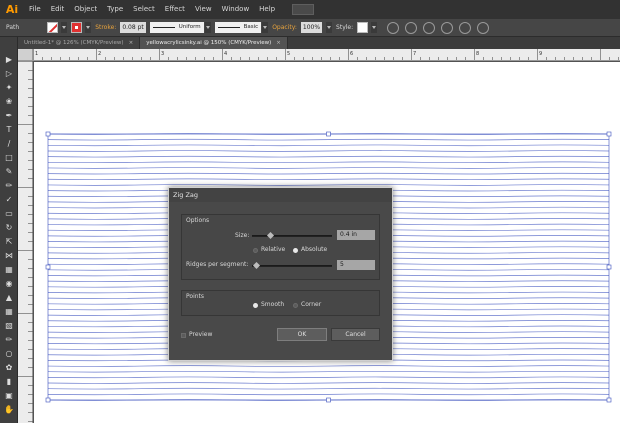 The image size is (620, 423). What do you see at coordinates (9, 74) in the screenshot?
I see `direct-selection-tool-icon: ▷` at bounding box center [9, 74].